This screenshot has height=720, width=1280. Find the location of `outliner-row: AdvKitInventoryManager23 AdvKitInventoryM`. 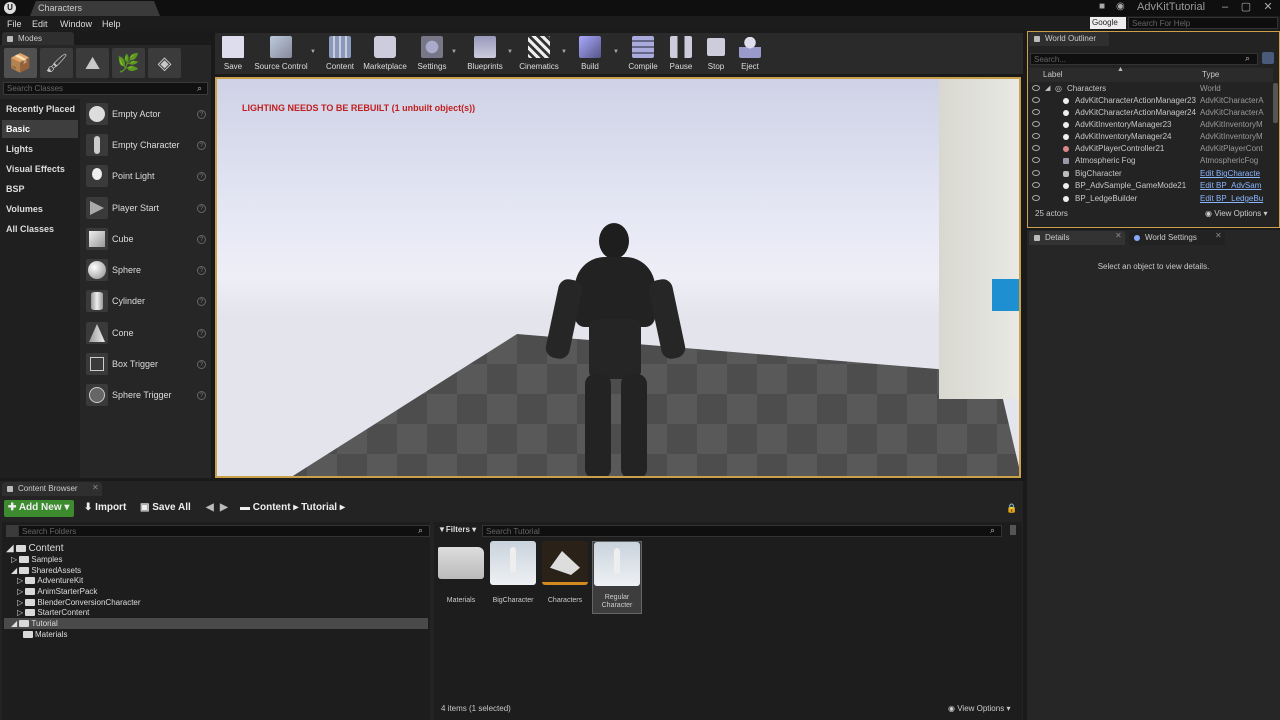

outliner-row: AdvKitInventoryManager23 AdvKitInventoryM is located at coordinates (1151, 125).